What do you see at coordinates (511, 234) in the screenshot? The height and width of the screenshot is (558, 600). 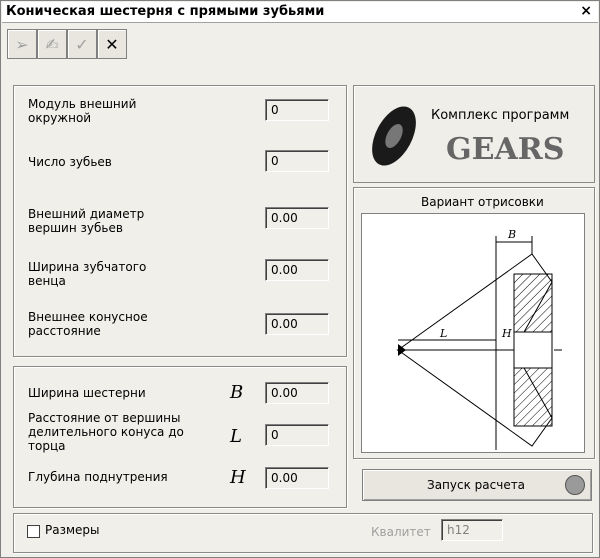 I see `label-b: B` at bounding box center [511, 234].